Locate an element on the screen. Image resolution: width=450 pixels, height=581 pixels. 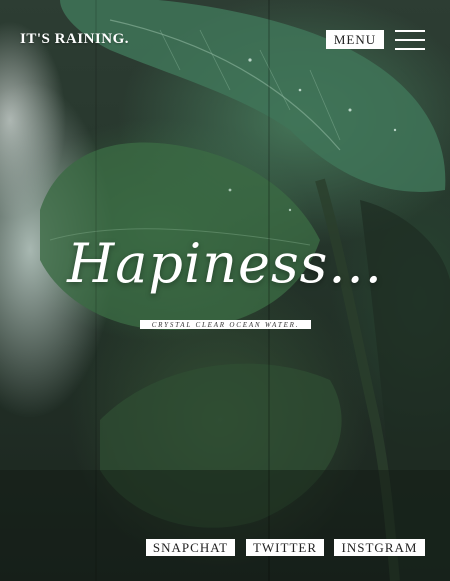
hero-tagline: CRYSTAL CLEAR OCEAN WATER. is located at coordinates (225, 324).